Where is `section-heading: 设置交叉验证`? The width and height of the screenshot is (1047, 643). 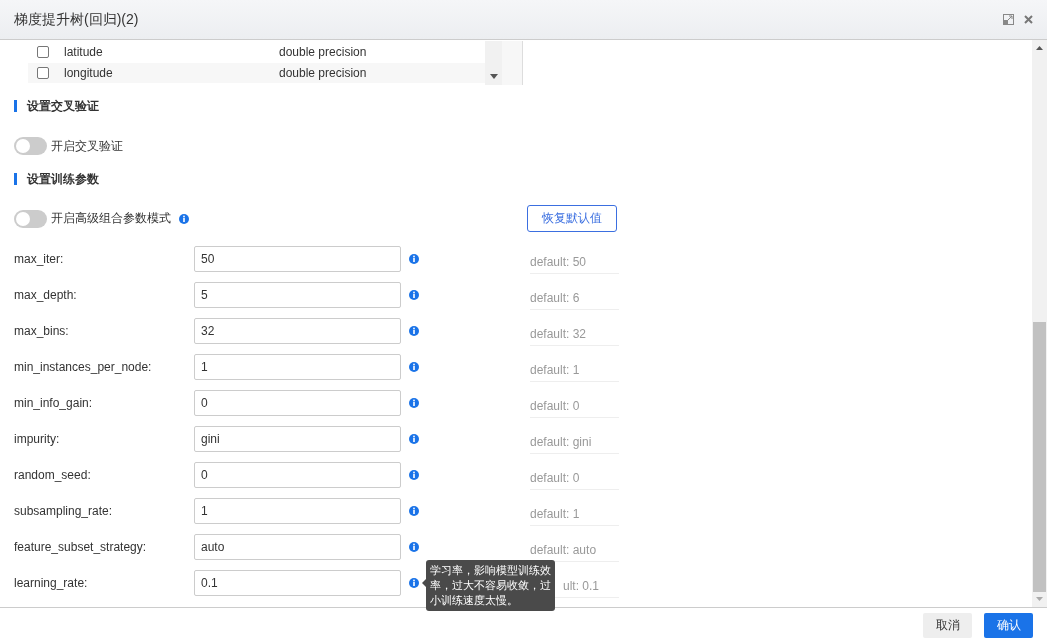 section-heading: 设置交叉验证 is located at coordinates (63, 106).